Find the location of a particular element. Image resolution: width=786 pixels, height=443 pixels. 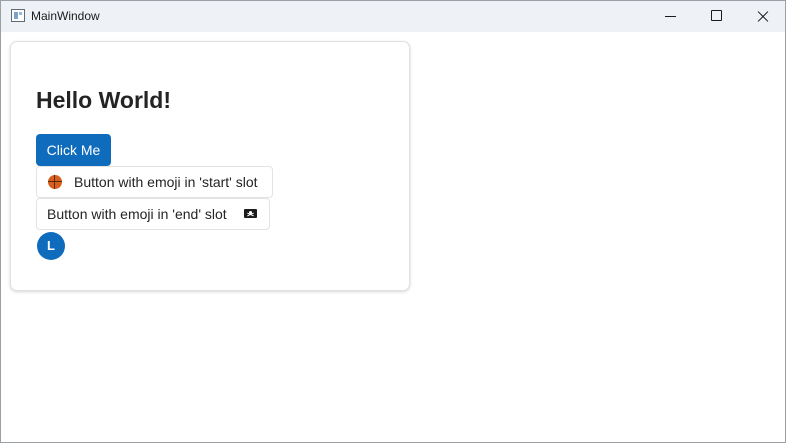

start-slot-emoji-button: Button with emoji in 'start' slot is located at coordinates (154, 182).